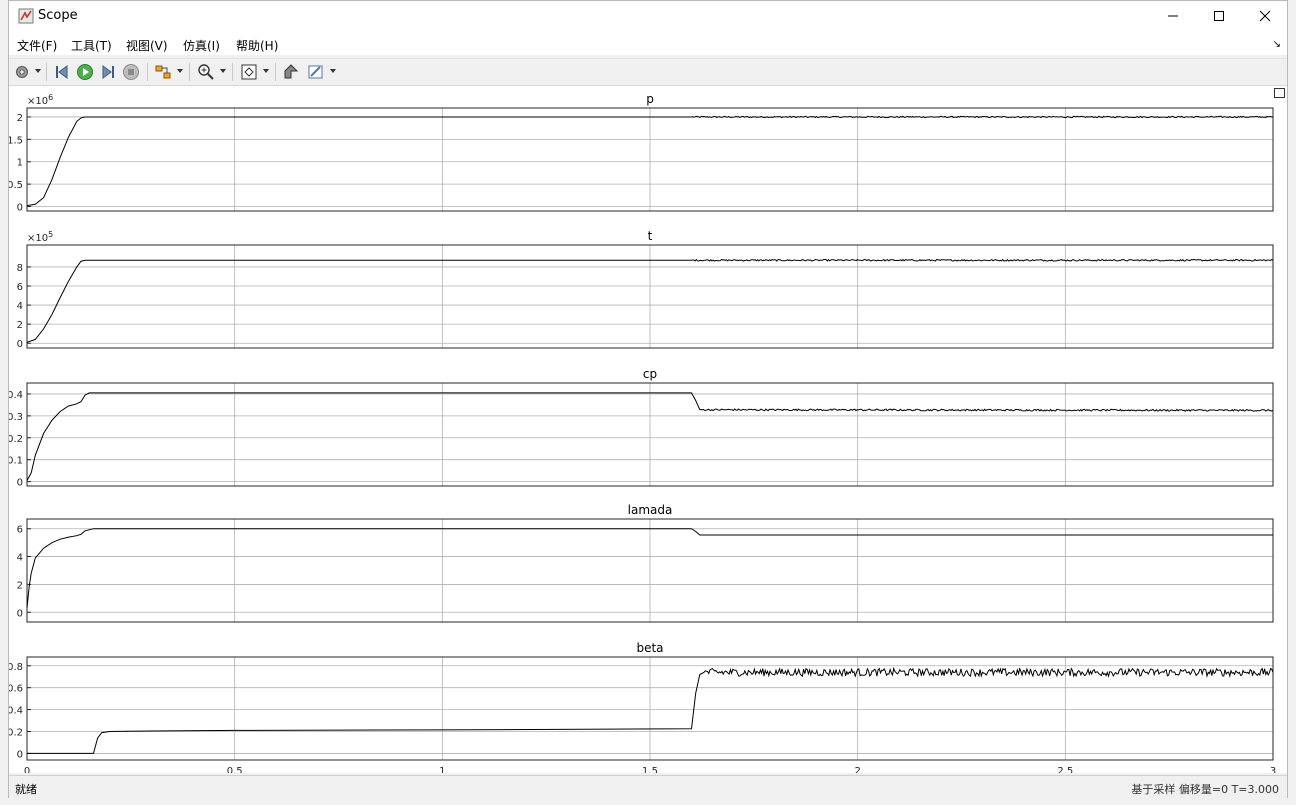  I want to click on y-tick-label: 8, so click(20, 268).